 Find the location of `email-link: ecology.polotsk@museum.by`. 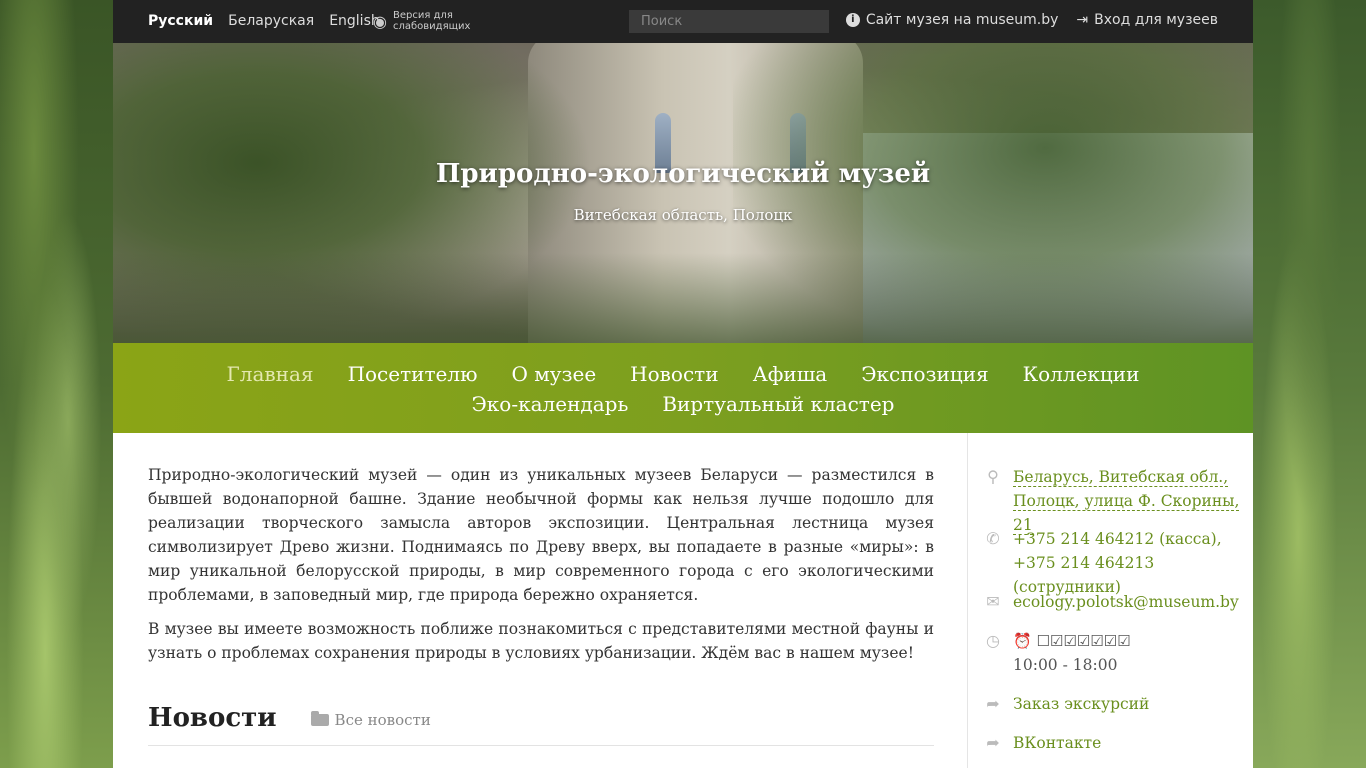

email-link: ecology.polotsk@museum.by is located at coordinates (1126, 602).